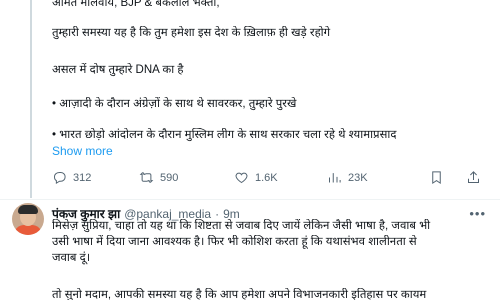  I want to click on repost-icon, so click(146, 177).